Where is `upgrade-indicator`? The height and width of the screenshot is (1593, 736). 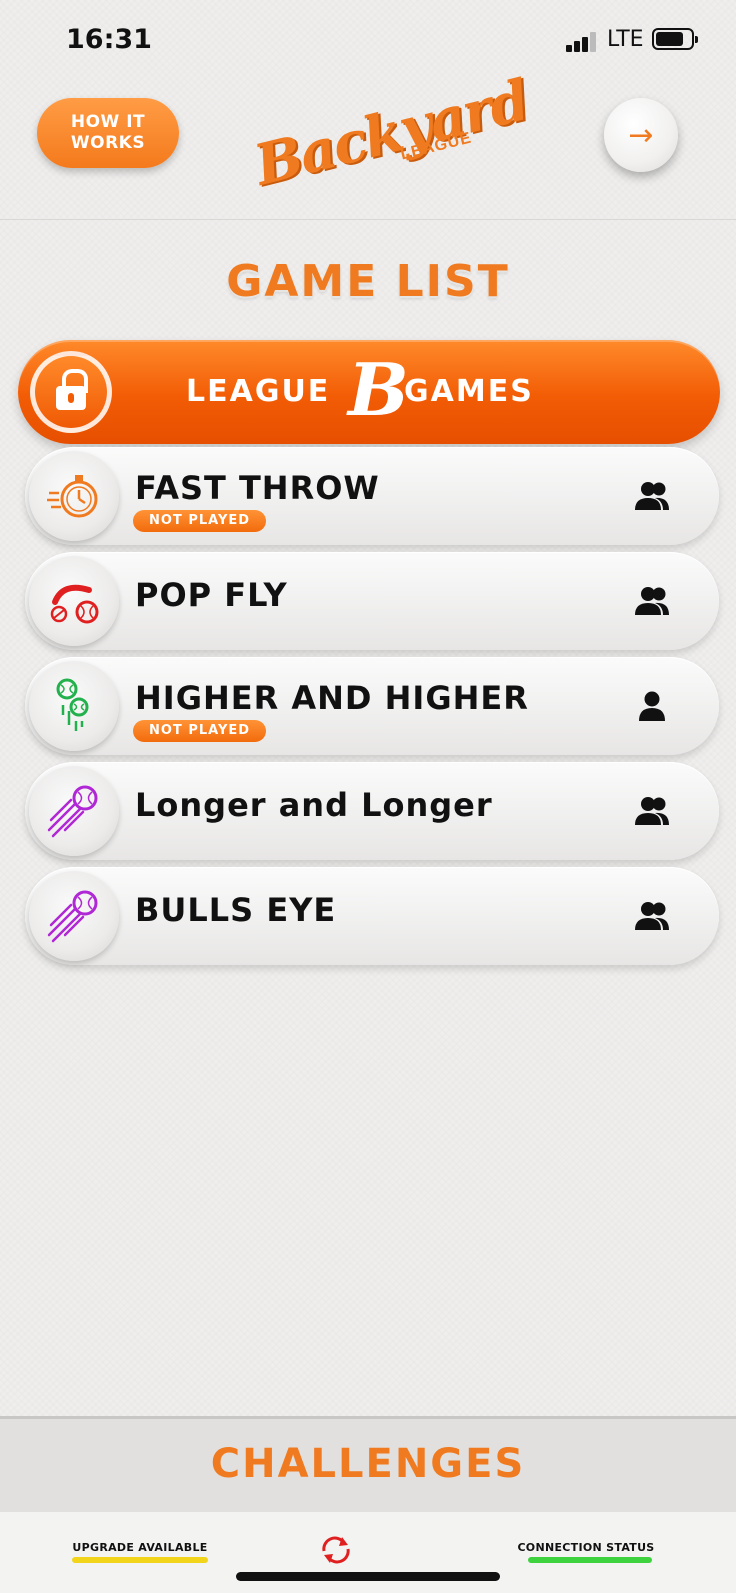
upgrade-indicator is located at coordinates (140, 1560).